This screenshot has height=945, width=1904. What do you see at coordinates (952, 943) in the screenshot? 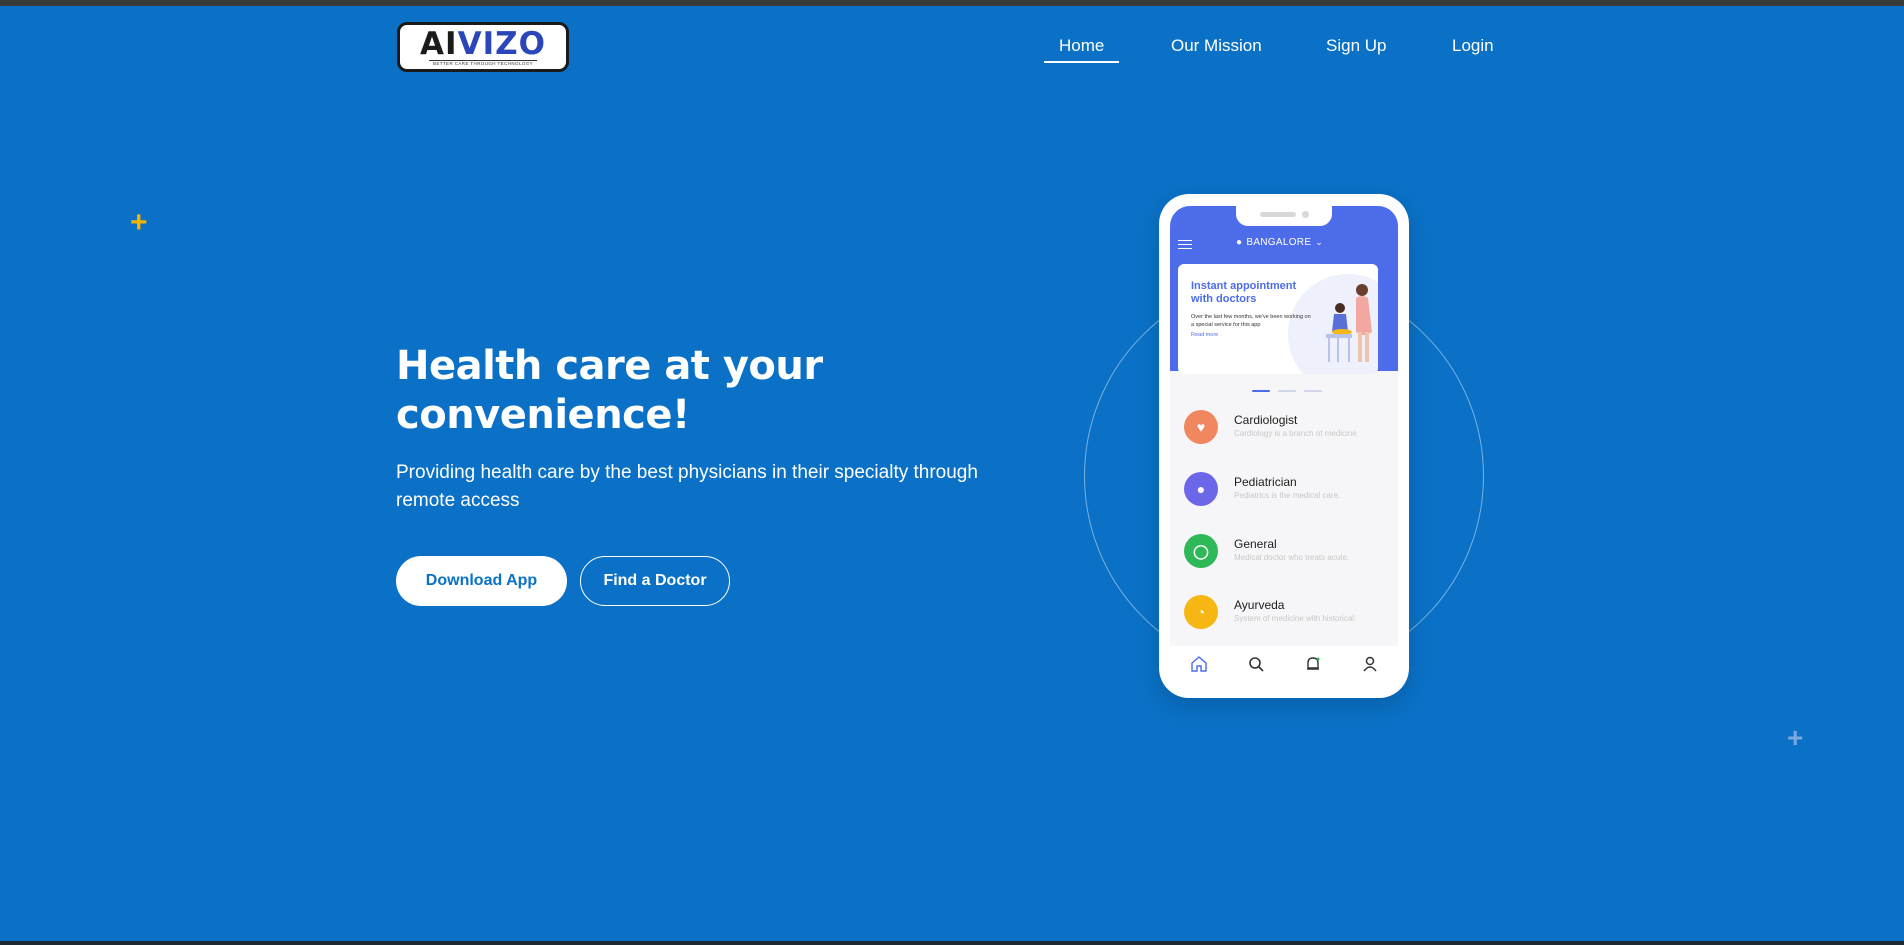
I see `bottom-strip` at bounding box center [952, 943].